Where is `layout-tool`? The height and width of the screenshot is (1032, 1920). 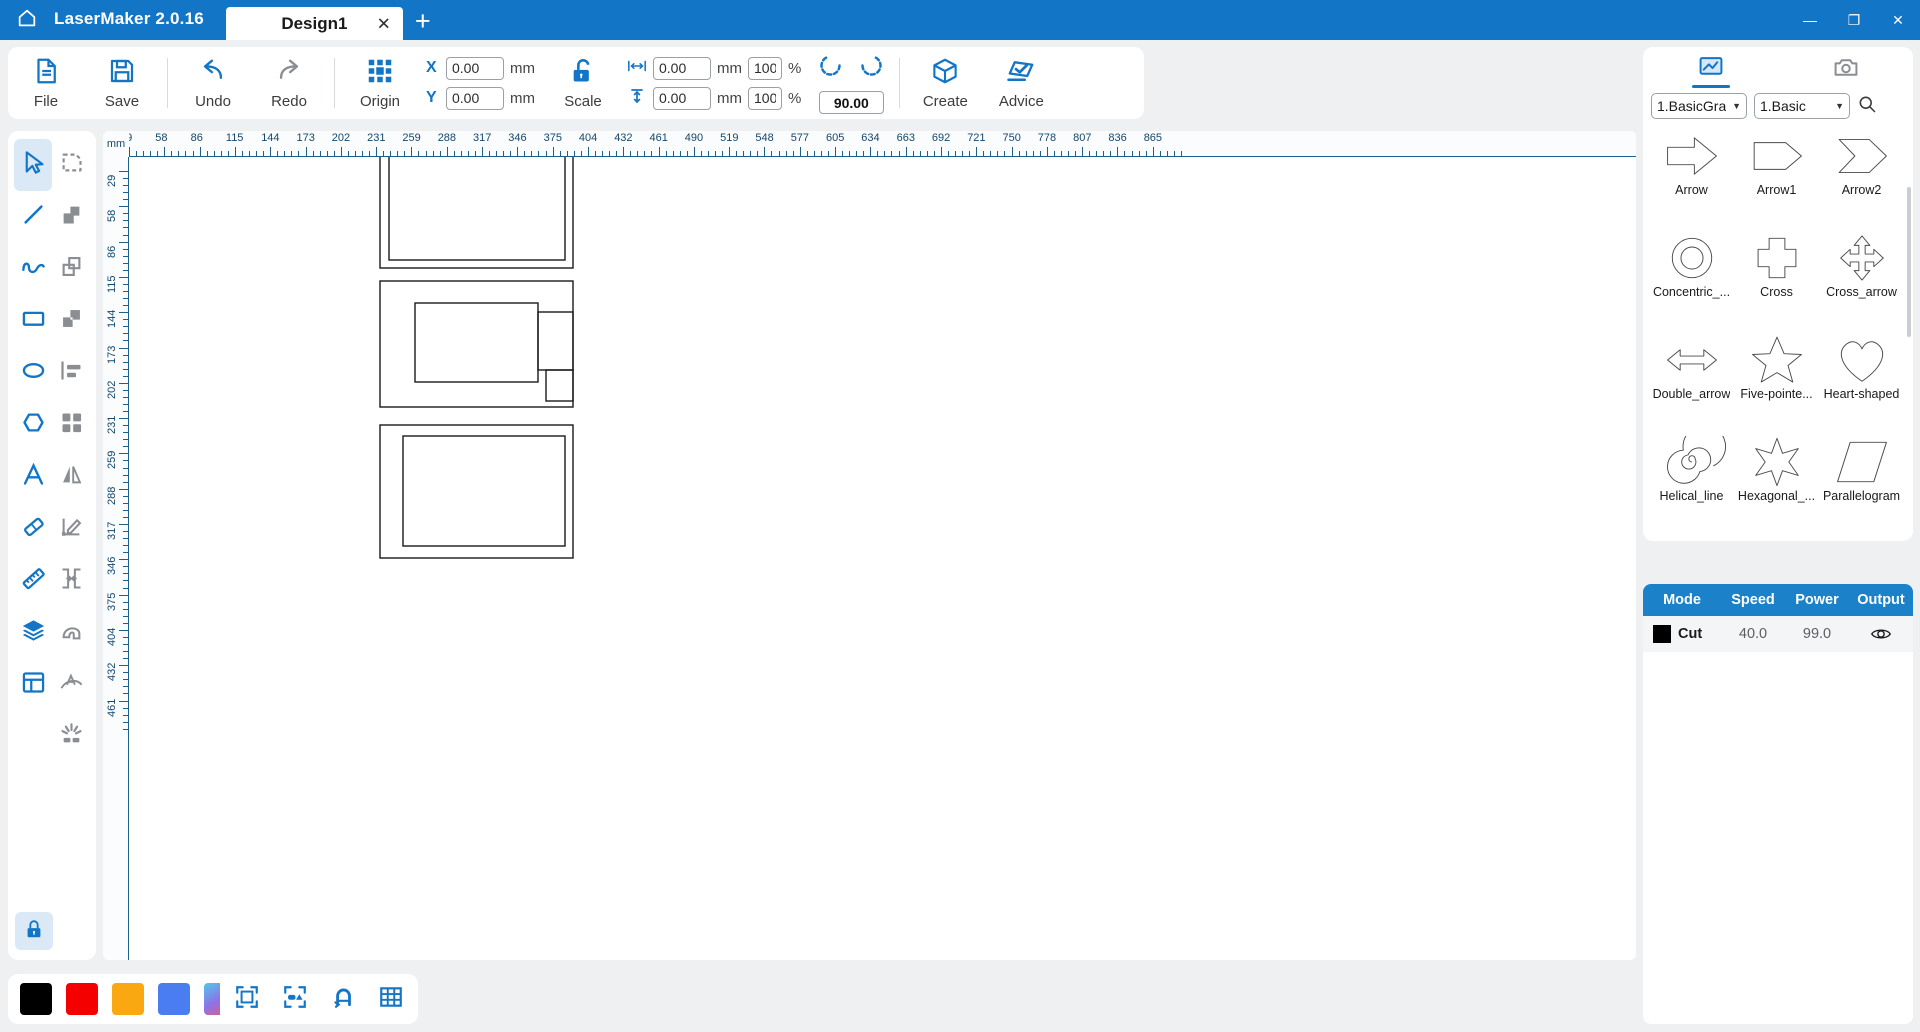
layout-tool is located at coordinates (33, 685).